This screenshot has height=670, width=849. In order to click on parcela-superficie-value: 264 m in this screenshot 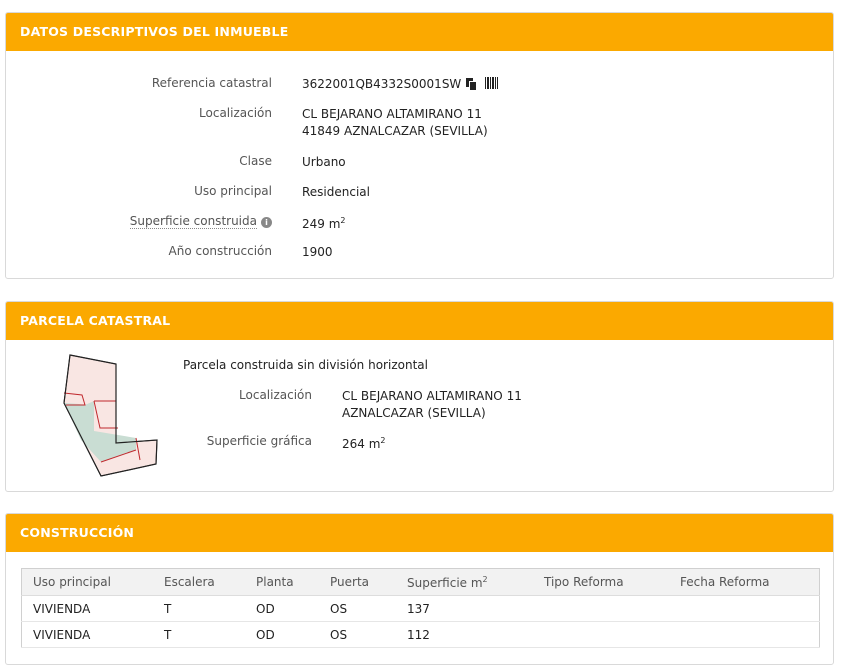, I will do `click(361, 444)`.